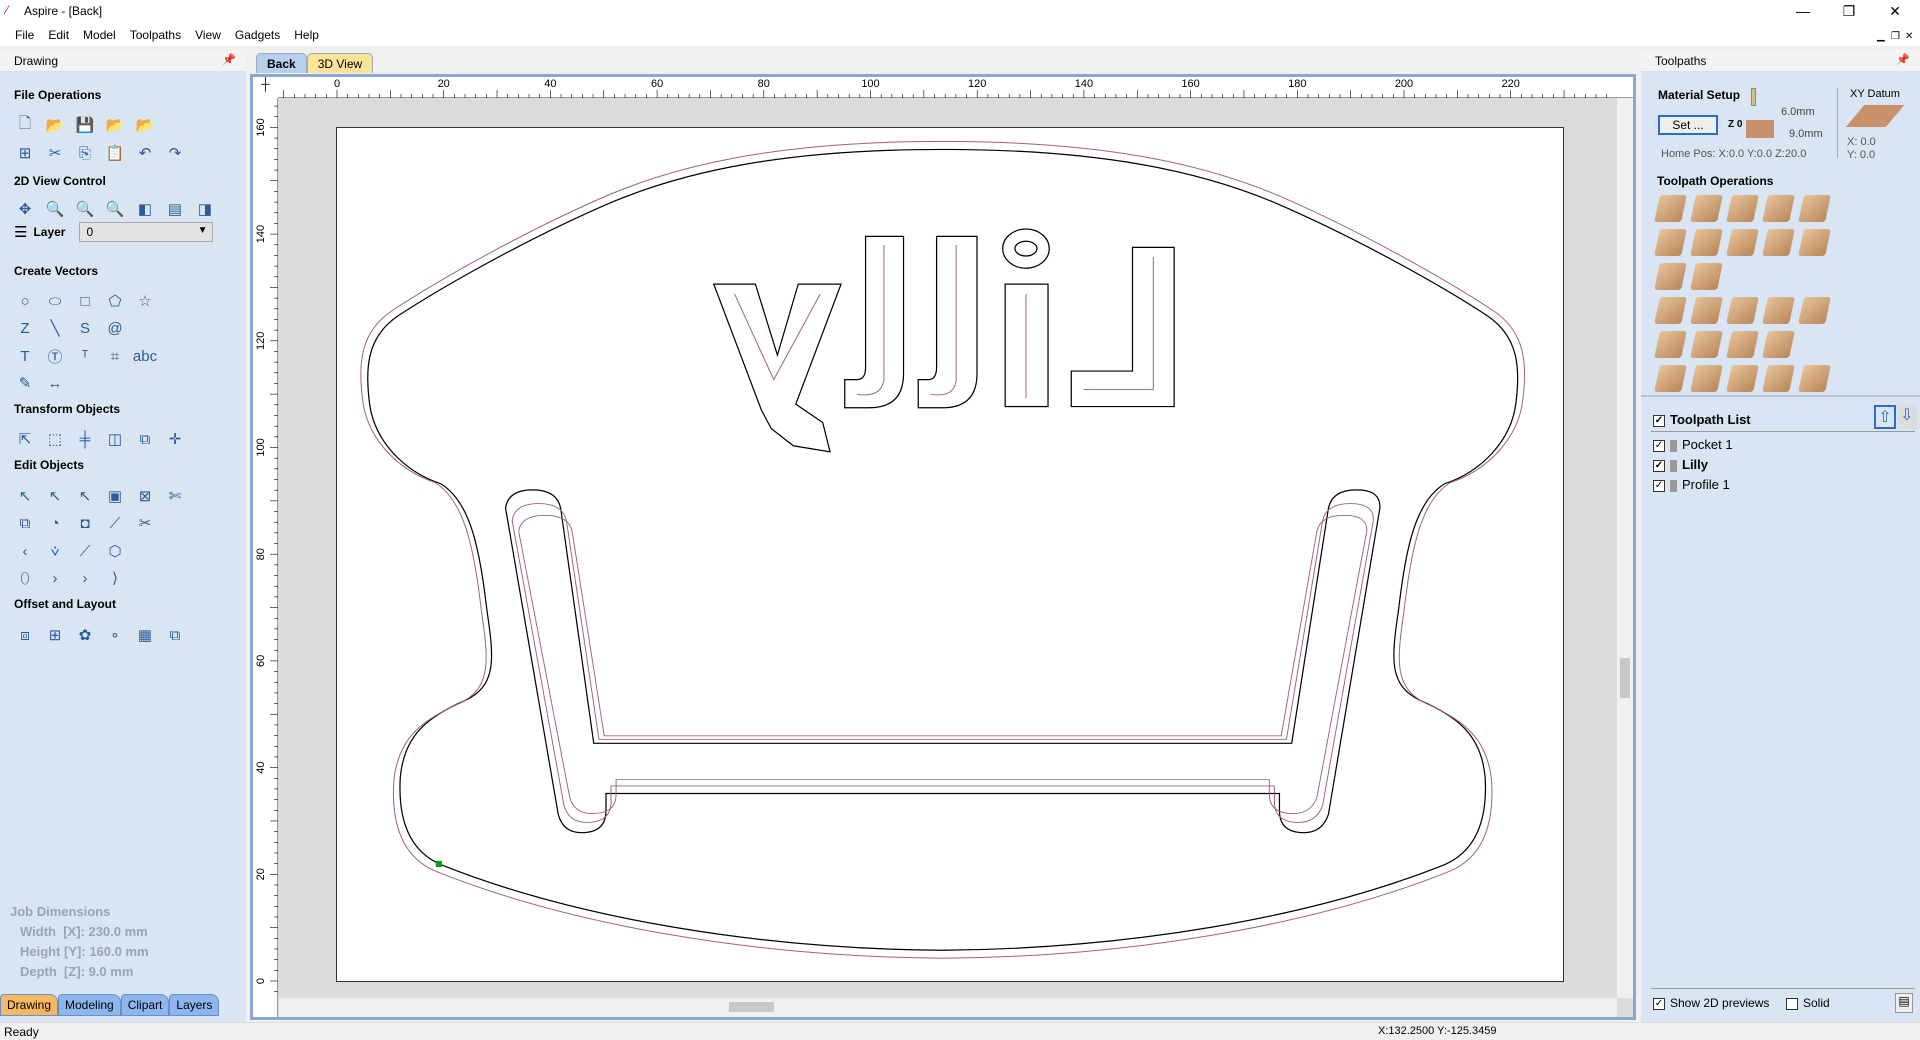 The image size is (1920, 1040). What do you see at coordinates (115, 578) in the screenshot?
I see `break-icon: ⟩` at bounding box center [115, 578].